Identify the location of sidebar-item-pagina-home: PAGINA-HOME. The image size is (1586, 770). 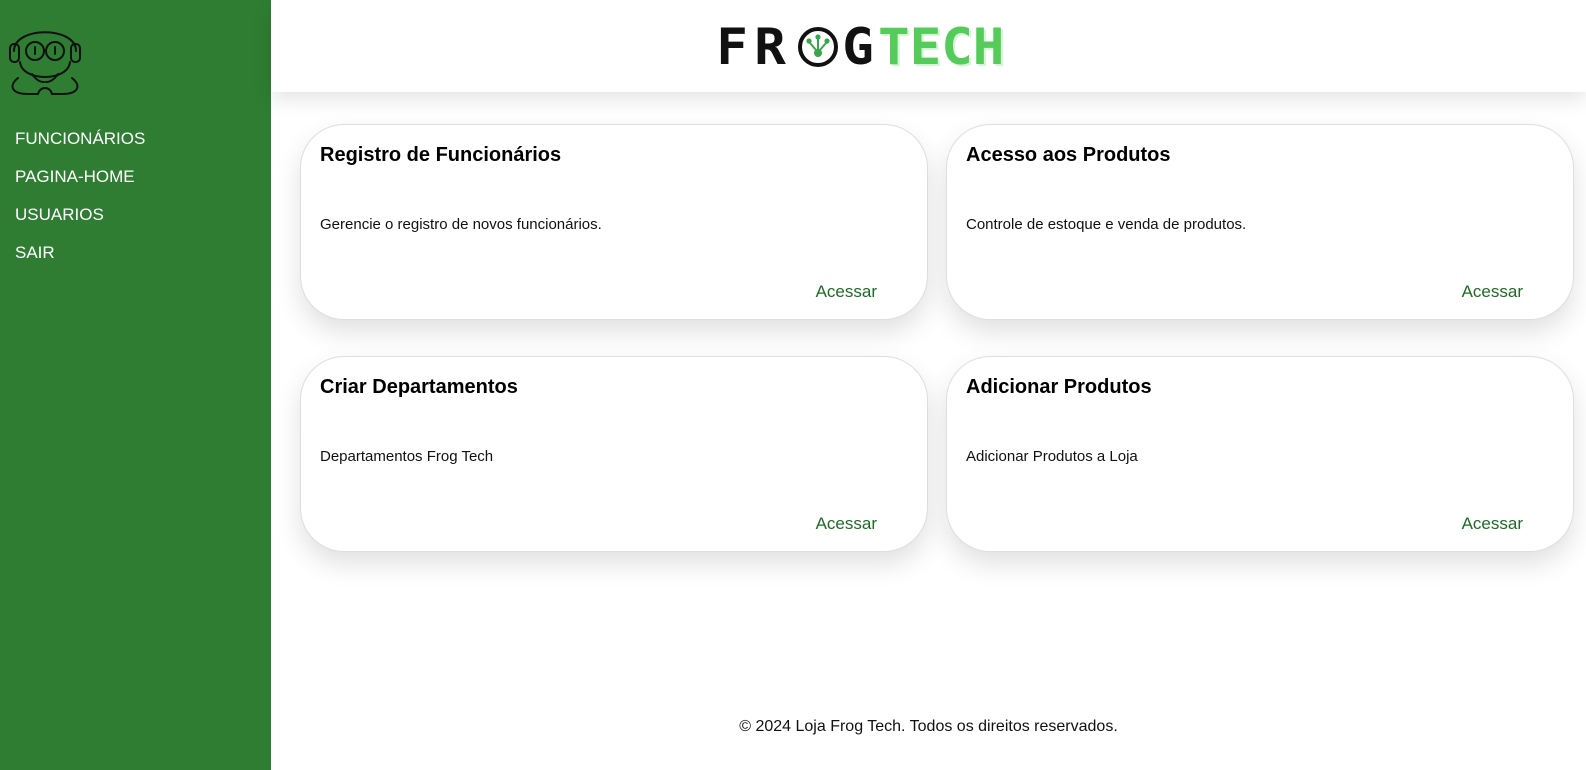
(80, 183).